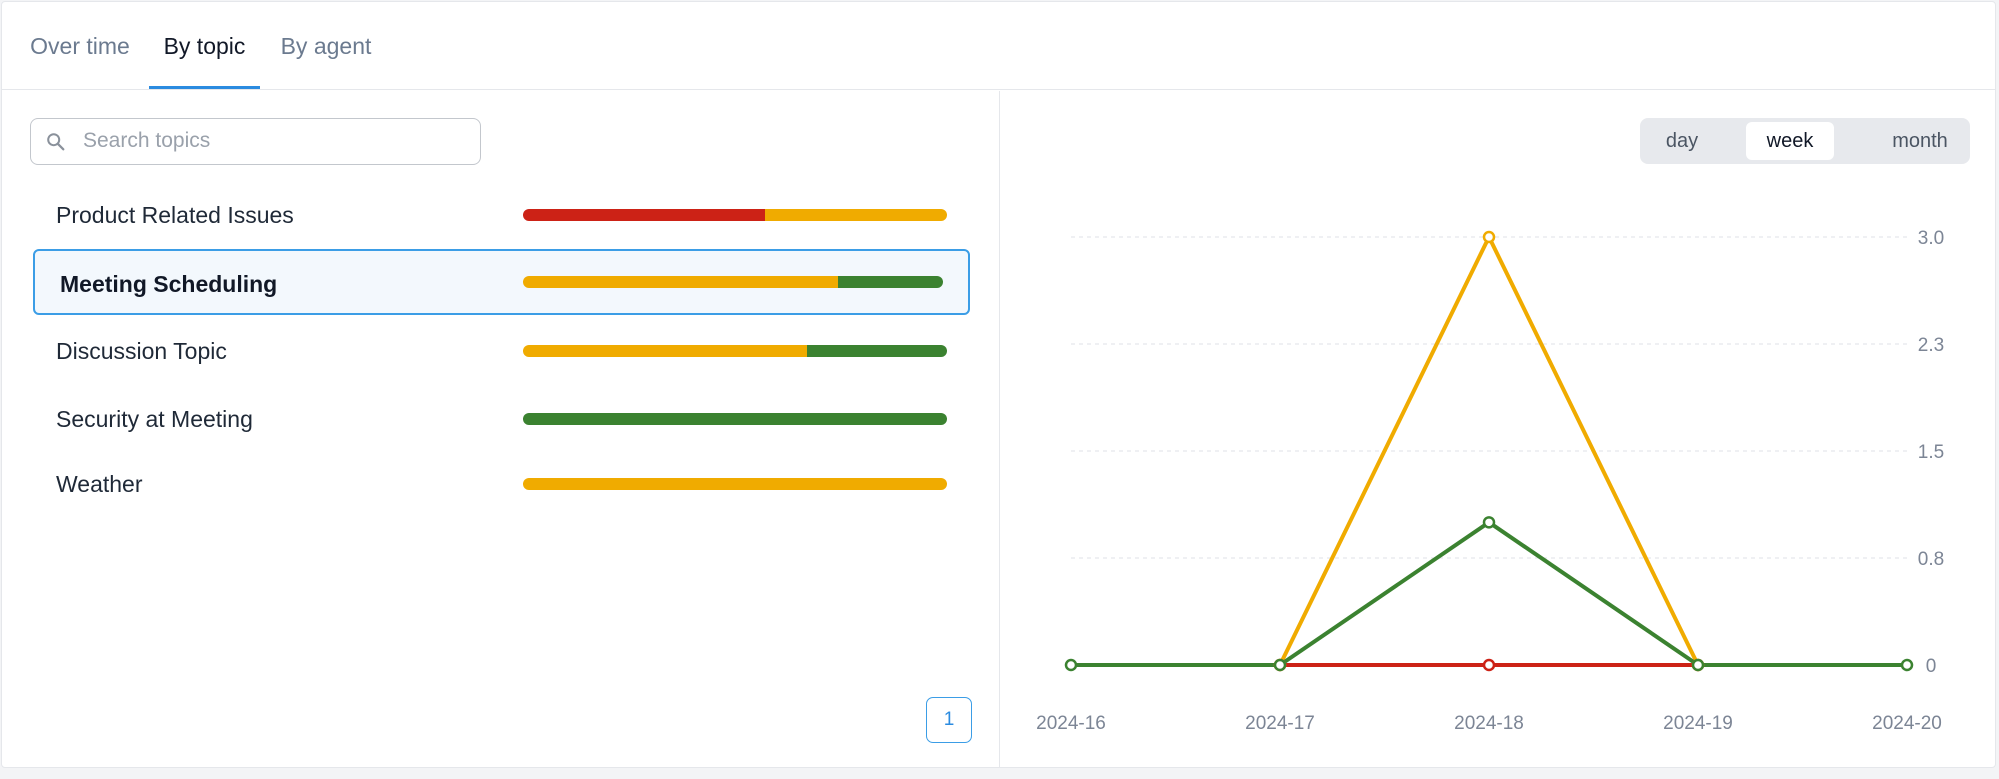 The image size is (1999, 779). I want to click on search-input, so click(278, 141).